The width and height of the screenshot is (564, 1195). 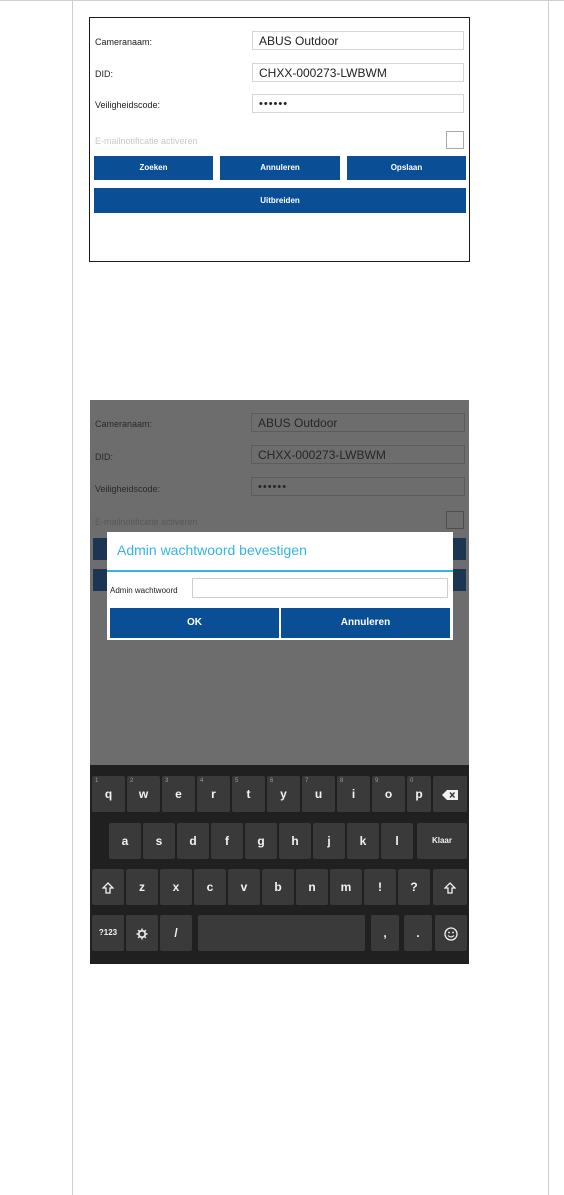 What do you see at coordinates (280, 168) in the screenshot?
I see `cancel-button: Annuleren` at bounding box center [280, 168].